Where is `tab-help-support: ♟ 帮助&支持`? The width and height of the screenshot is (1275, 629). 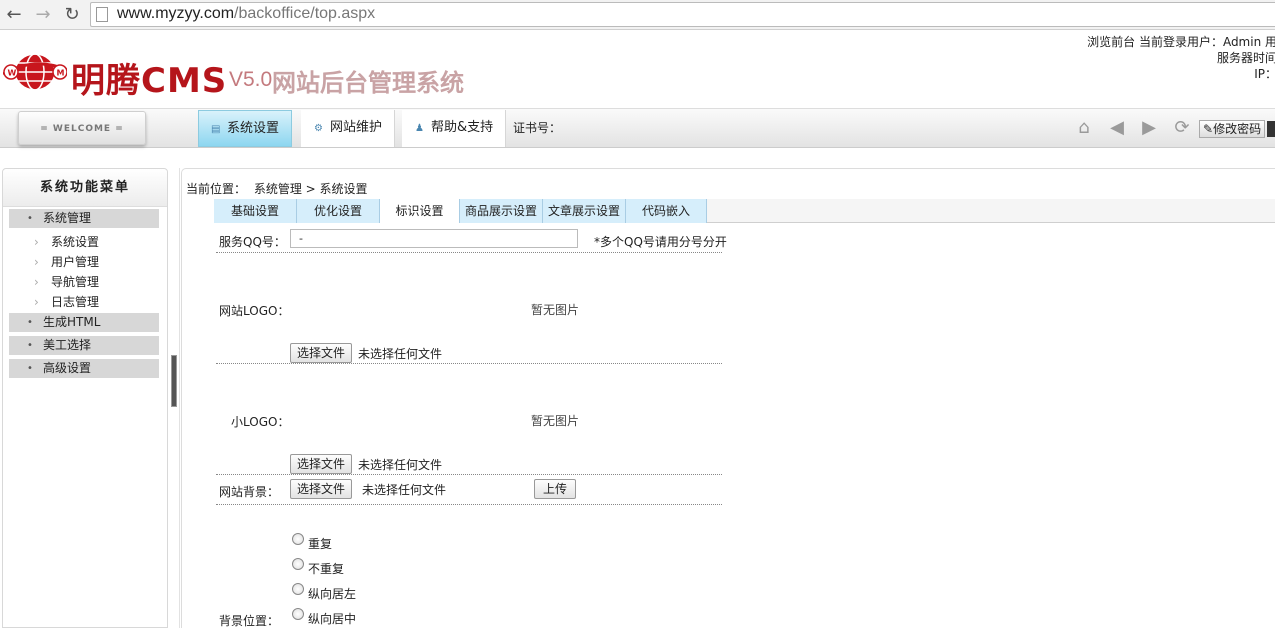
tab-help-support: ♟ 帮助&支持 is located at coordinates (454, 128).